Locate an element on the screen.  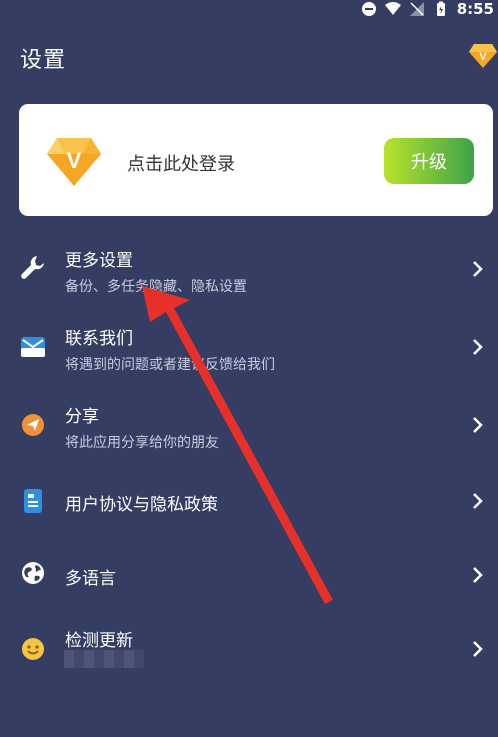
menu-item-title: 多语言 is located at coordinates (90, 579).